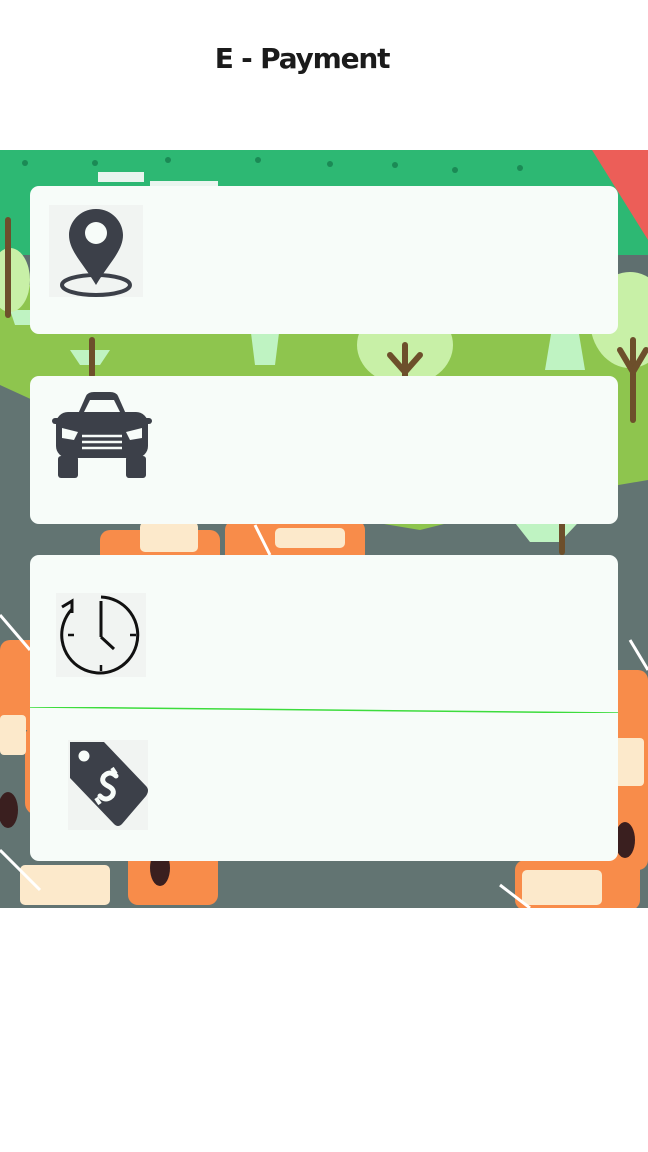 The image size is (648, 1152). I want to click on divider-line, so click(324, 710).